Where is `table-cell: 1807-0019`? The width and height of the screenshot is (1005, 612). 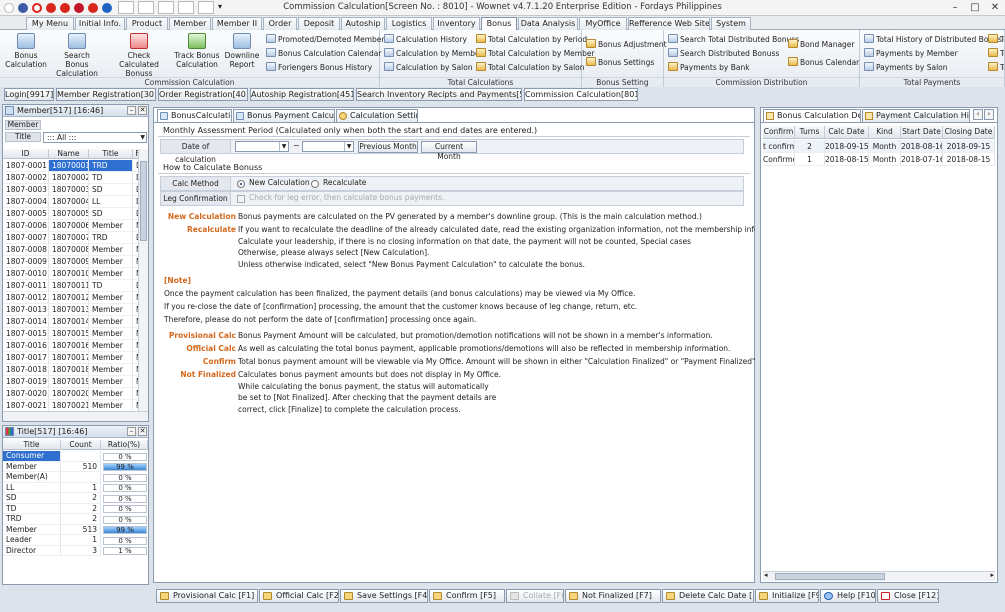 table-cell: 1807-0019 is located at coordinates (26, 382).